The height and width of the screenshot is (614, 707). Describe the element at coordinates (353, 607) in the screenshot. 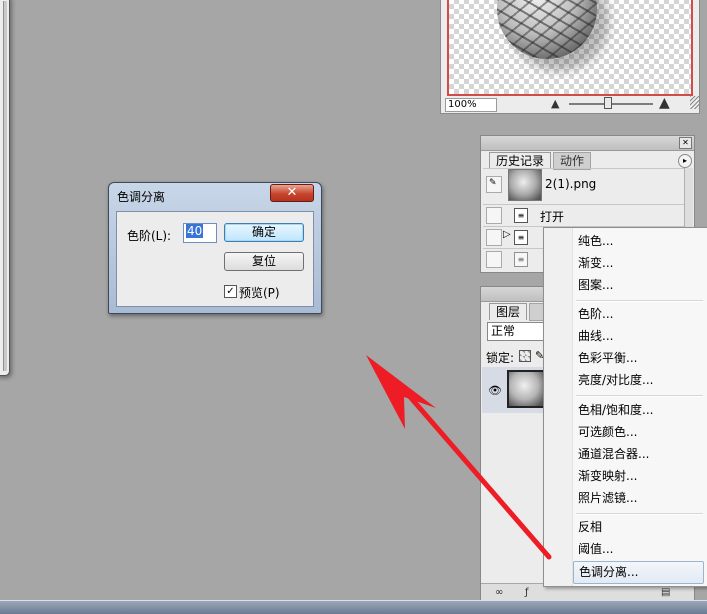

I see `taskbar-strip` at that location.